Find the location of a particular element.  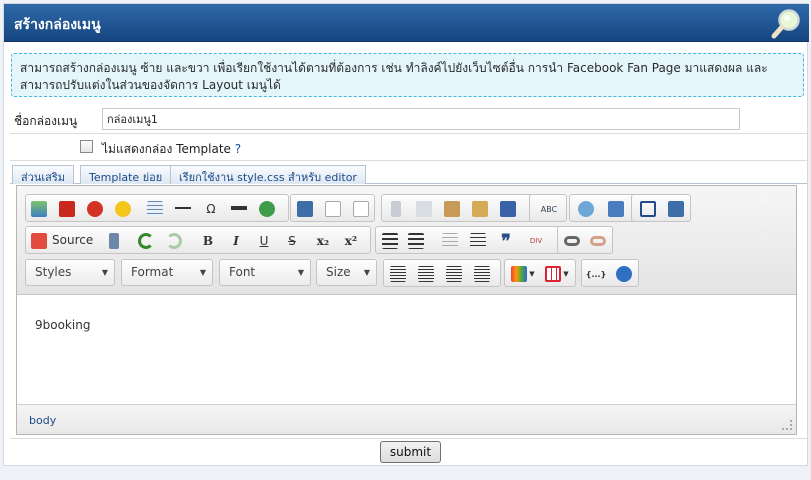

spellcheck-icon: ABC is located at coordinates (549, 209).